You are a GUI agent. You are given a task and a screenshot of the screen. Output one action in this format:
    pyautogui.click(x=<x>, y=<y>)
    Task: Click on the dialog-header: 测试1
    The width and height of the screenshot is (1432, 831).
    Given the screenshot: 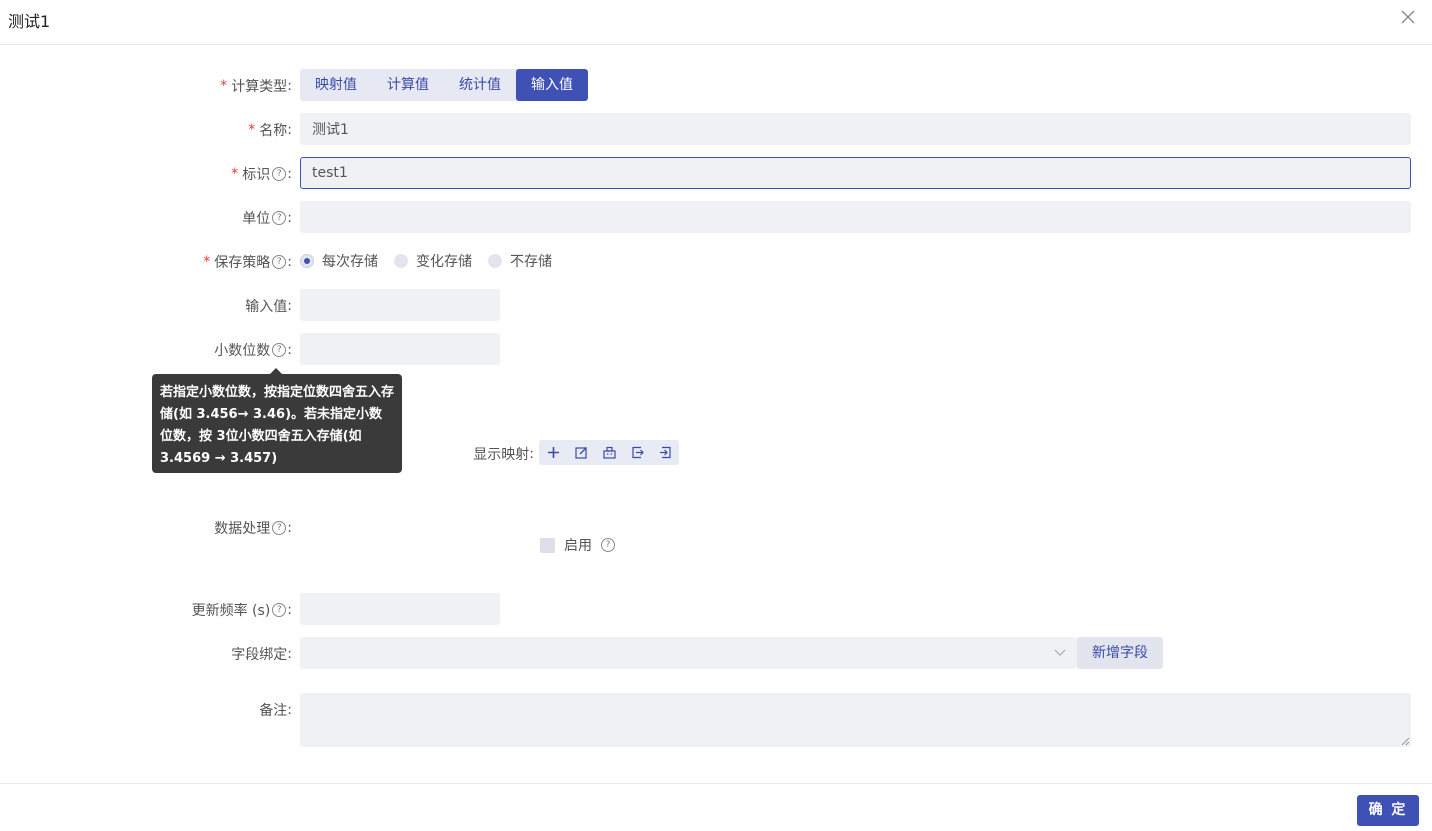 What is the action you would take?
    pyautogui.click(x=716, y=22)
    